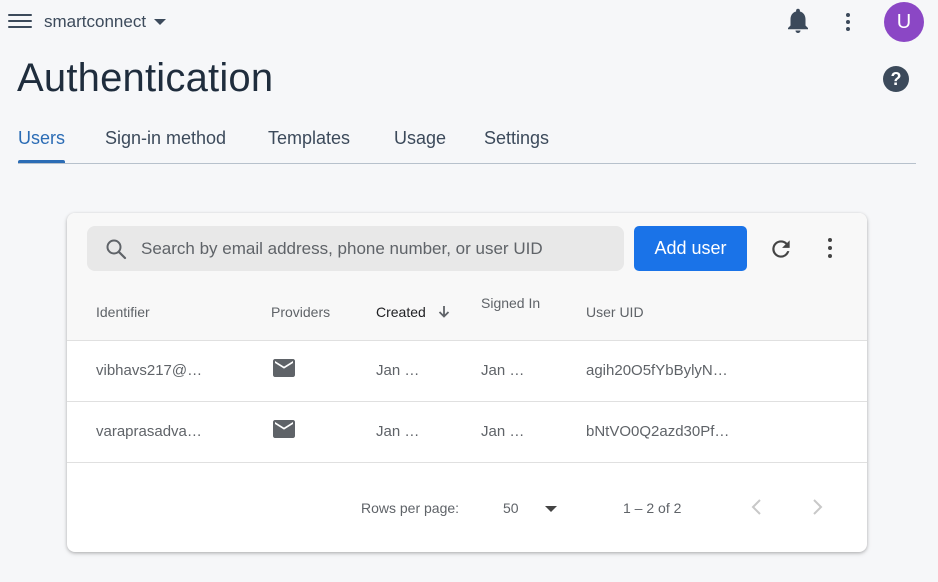 This screenshot has height=582, width=938. I want to click on column-header-signed-in: Signed In, so click(511, 303).